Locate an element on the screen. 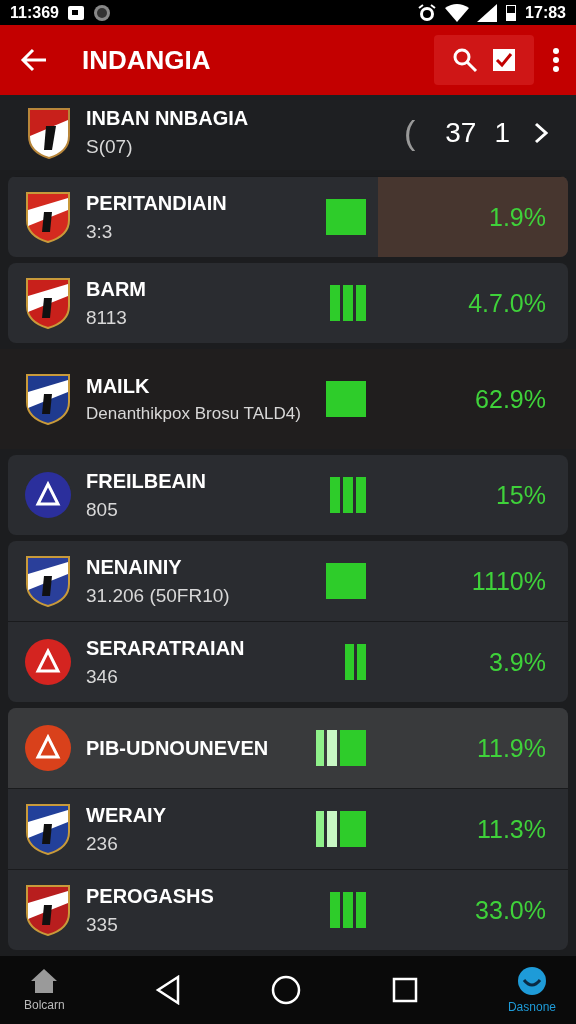 This screenshot has height=1024, width=576. team-detail: 335 is located at coordinates (102, 924).